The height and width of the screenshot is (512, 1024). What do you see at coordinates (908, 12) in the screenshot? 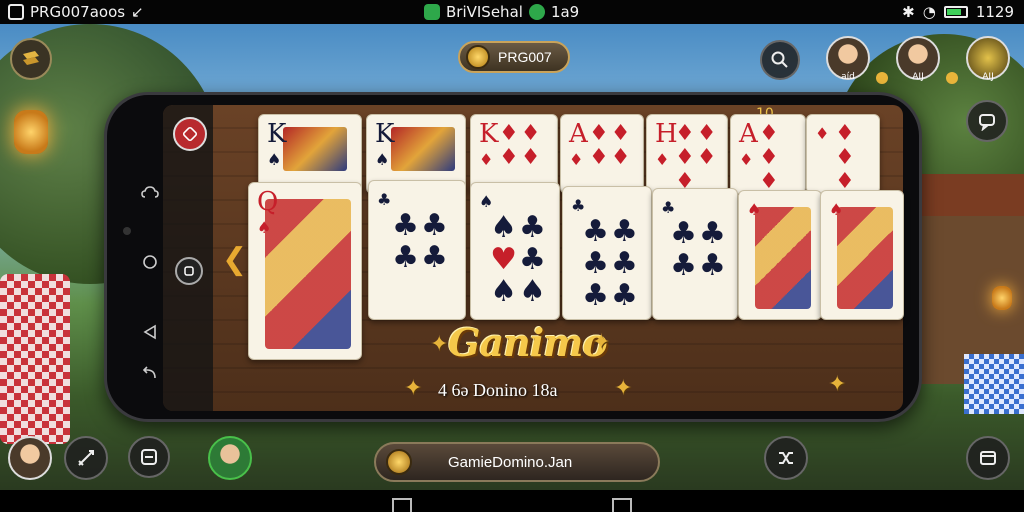
I see `bluetooth-icon: ✱` at bounding box center [908, 12].